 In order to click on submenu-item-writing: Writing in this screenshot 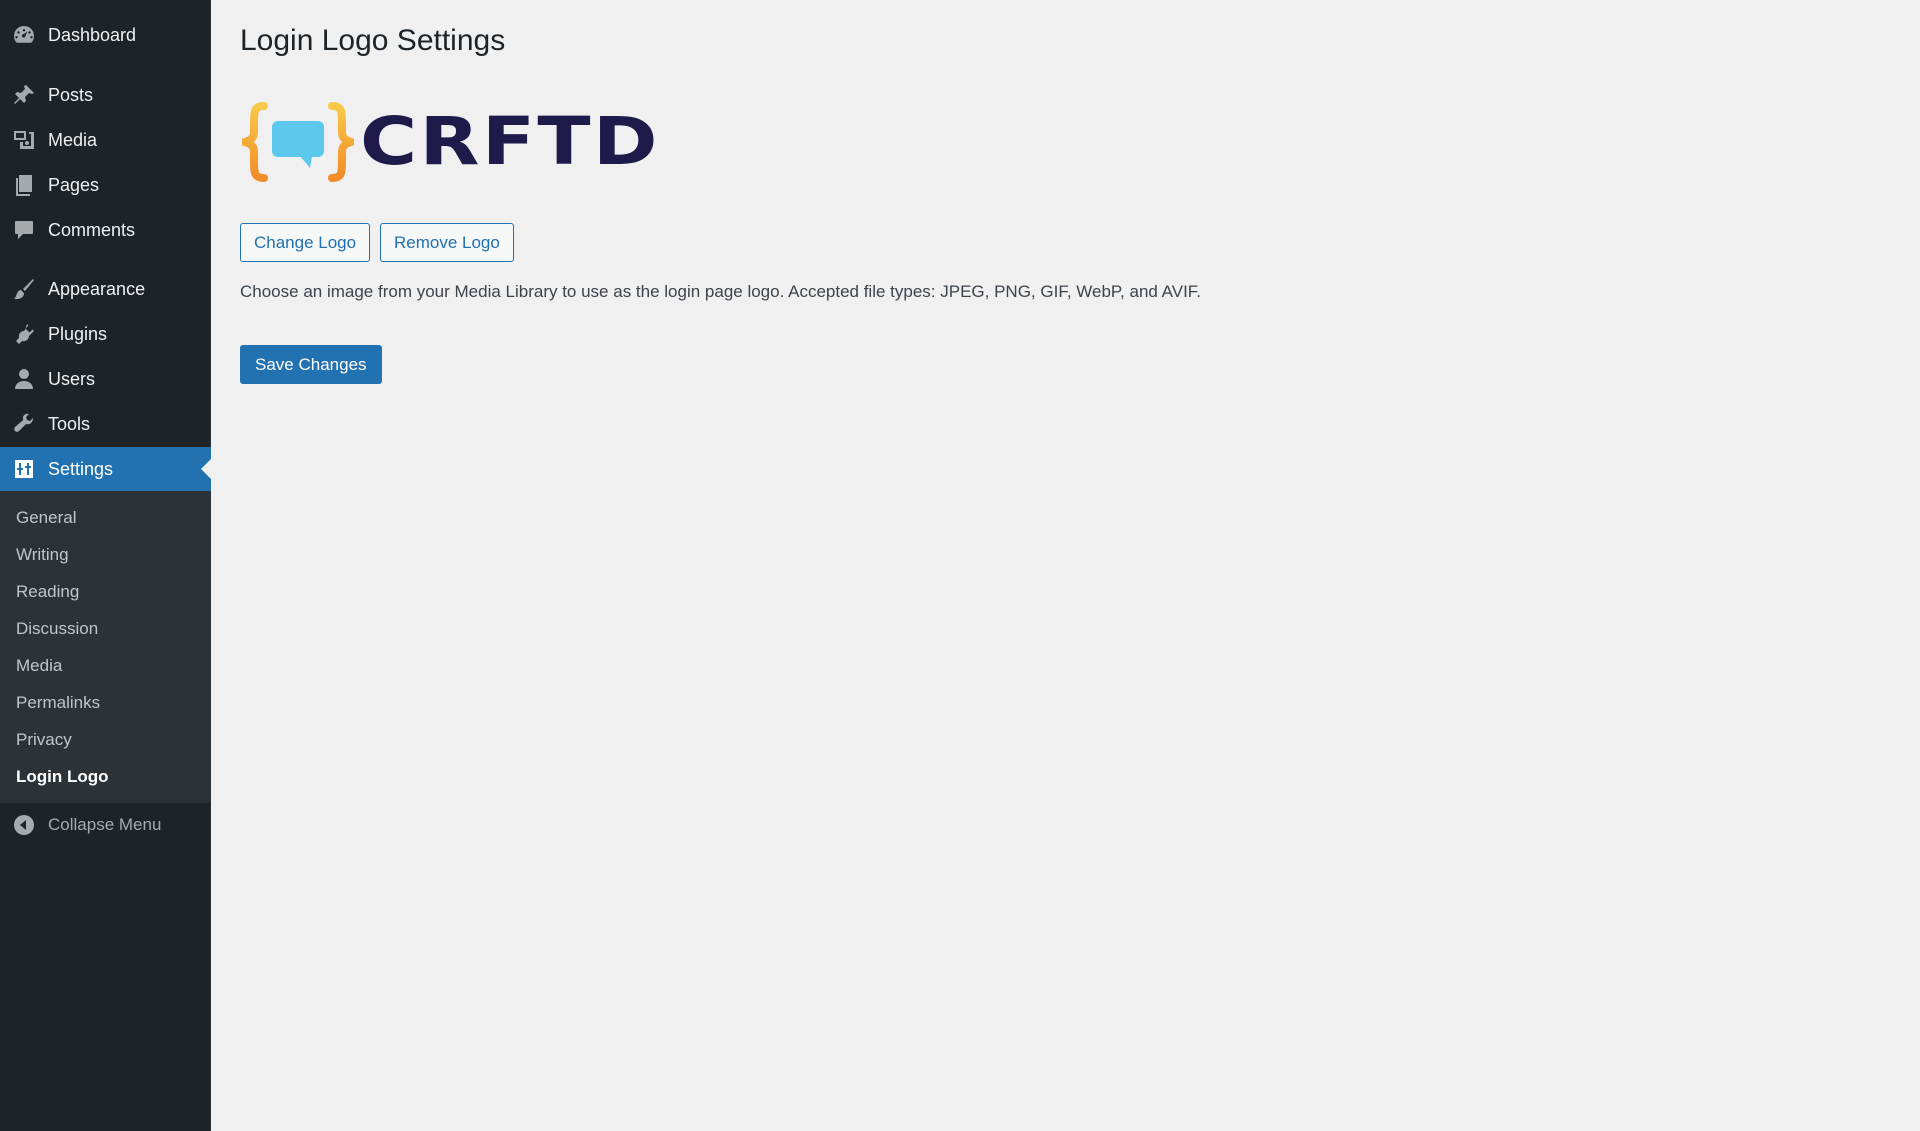, I will do `click(111, 555)`.